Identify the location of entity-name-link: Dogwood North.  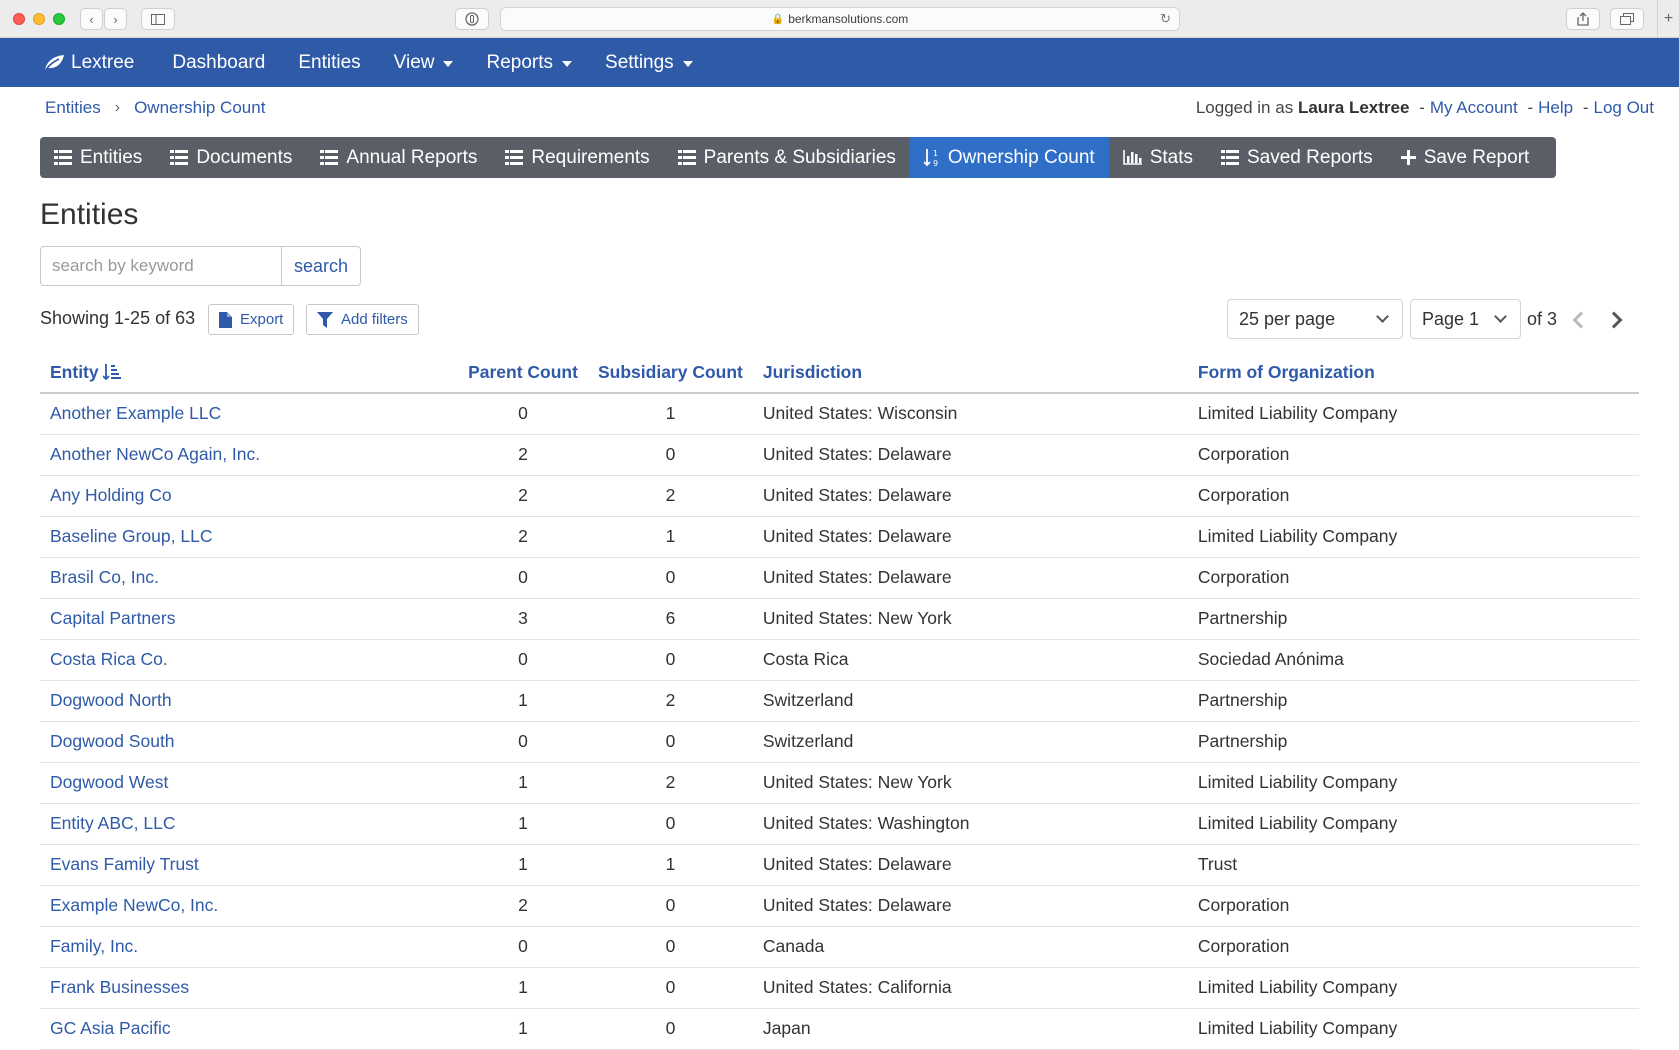
(249, 701).